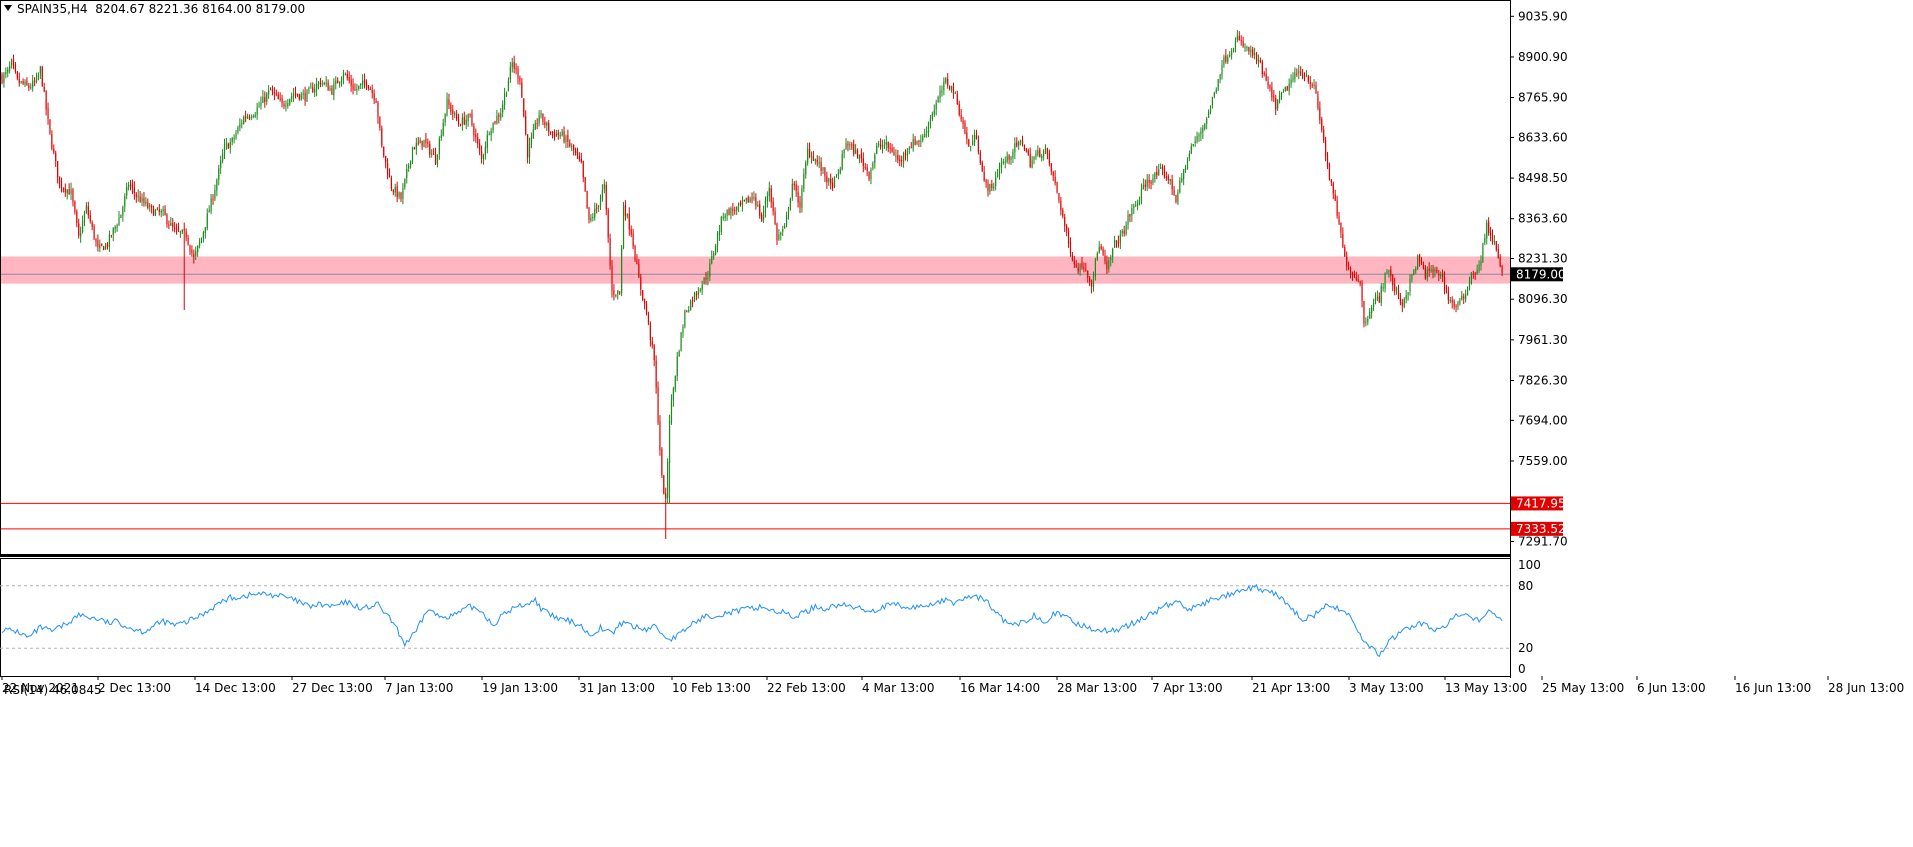 The height and width of the screenshot is (847, 1913). Describe the element at coordinates (134, 688) in the screenshot. I see `time-tick-label: 2 Dec 13:00` at that location.